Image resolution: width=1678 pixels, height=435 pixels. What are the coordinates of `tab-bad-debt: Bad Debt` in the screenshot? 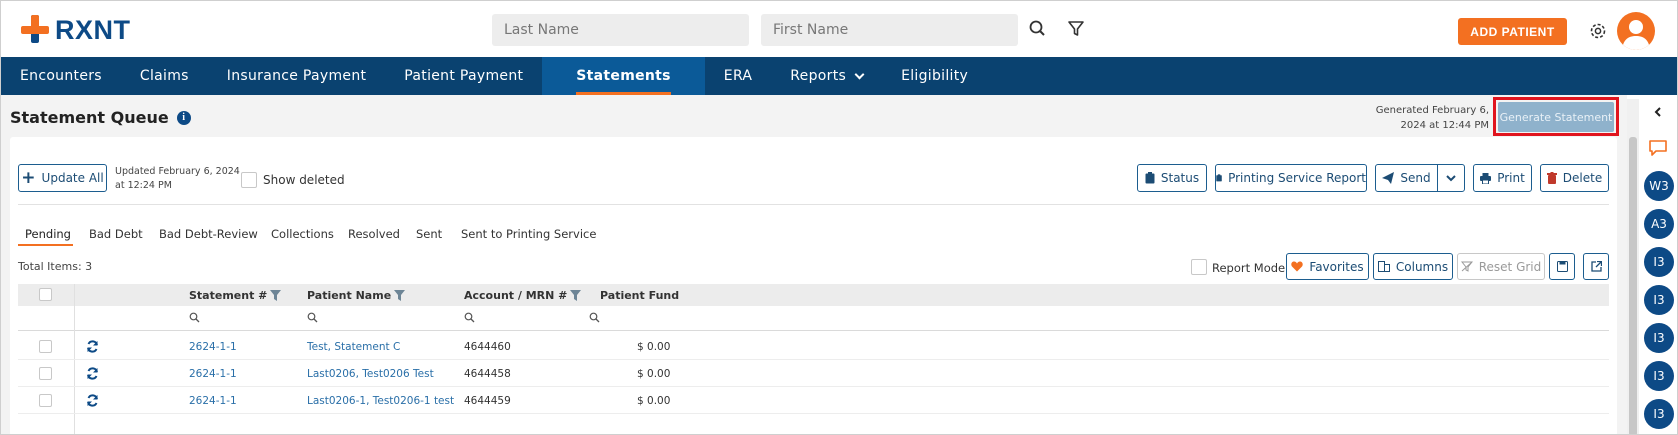 It's located at (116, 234).